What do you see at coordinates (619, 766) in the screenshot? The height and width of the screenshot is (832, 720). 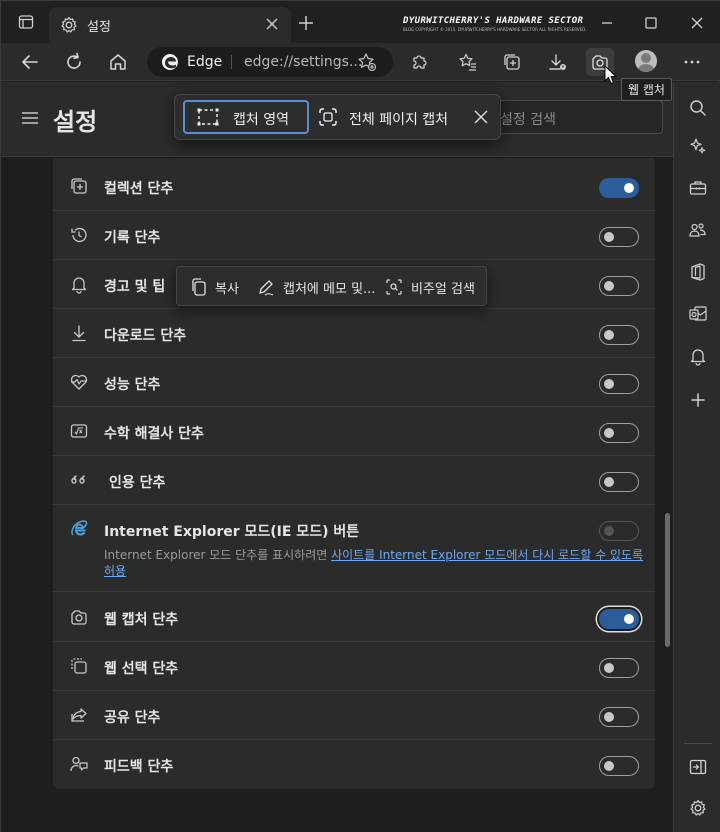 I see `toggle-feedback` at bounding box center [619, 766].